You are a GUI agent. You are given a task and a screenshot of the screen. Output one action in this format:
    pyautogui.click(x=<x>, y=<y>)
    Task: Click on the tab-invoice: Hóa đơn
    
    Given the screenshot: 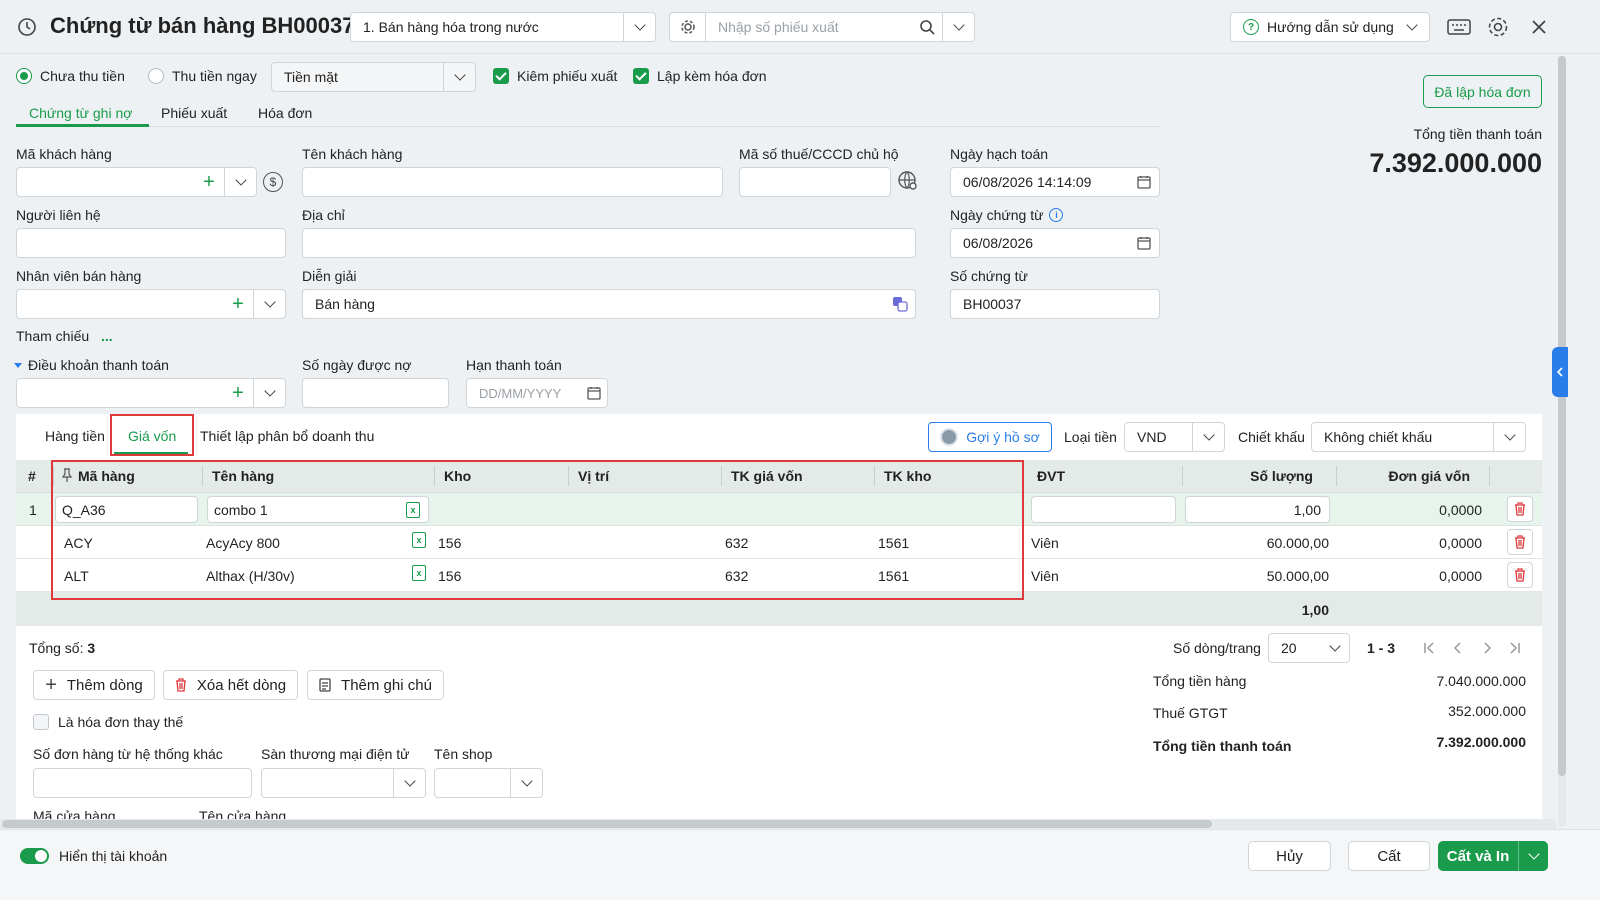 What is the action you would take?
    pyautogui.click(x=285, y=113)
    